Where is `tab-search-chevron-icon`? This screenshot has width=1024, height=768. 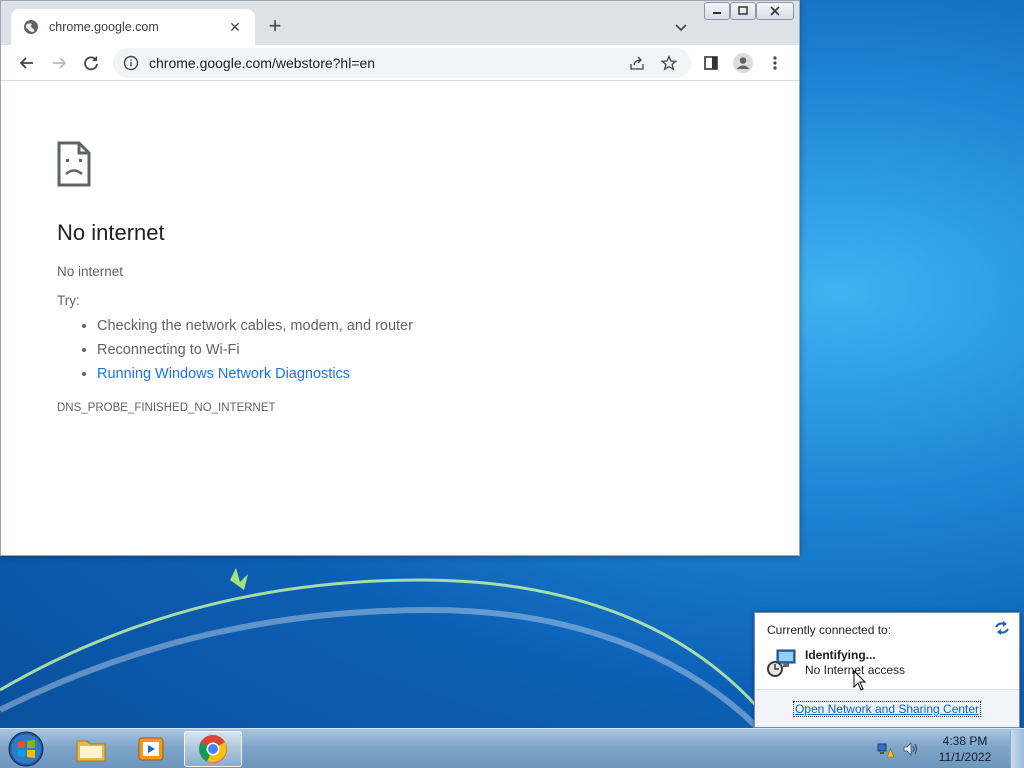 tab-search-chevron-icon is located at coordinates (681, 27).